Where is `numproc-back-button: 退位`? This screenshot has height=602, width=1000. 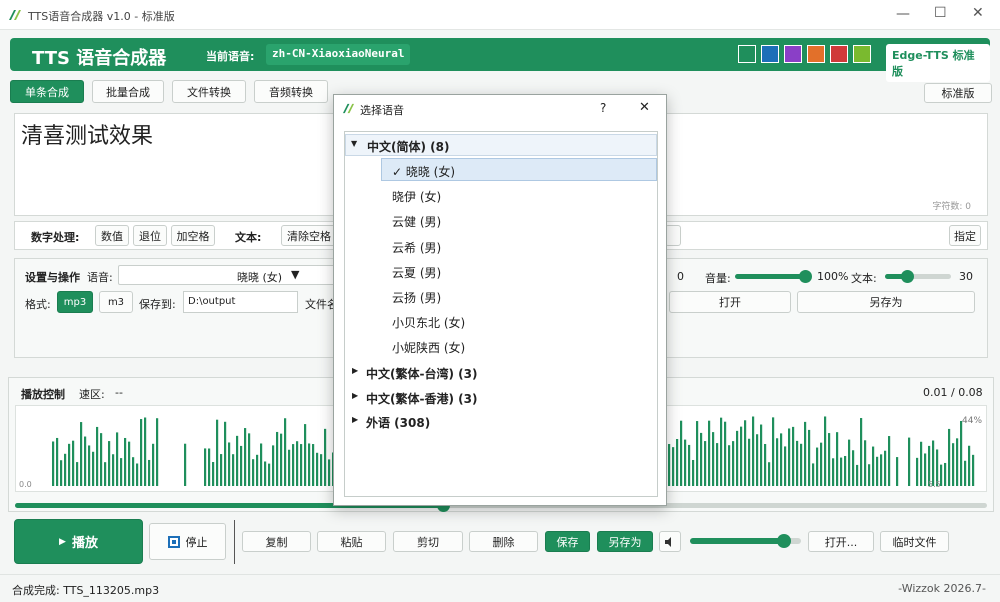
numproc-back-button: 退位 is located at coordinates (150, 235).